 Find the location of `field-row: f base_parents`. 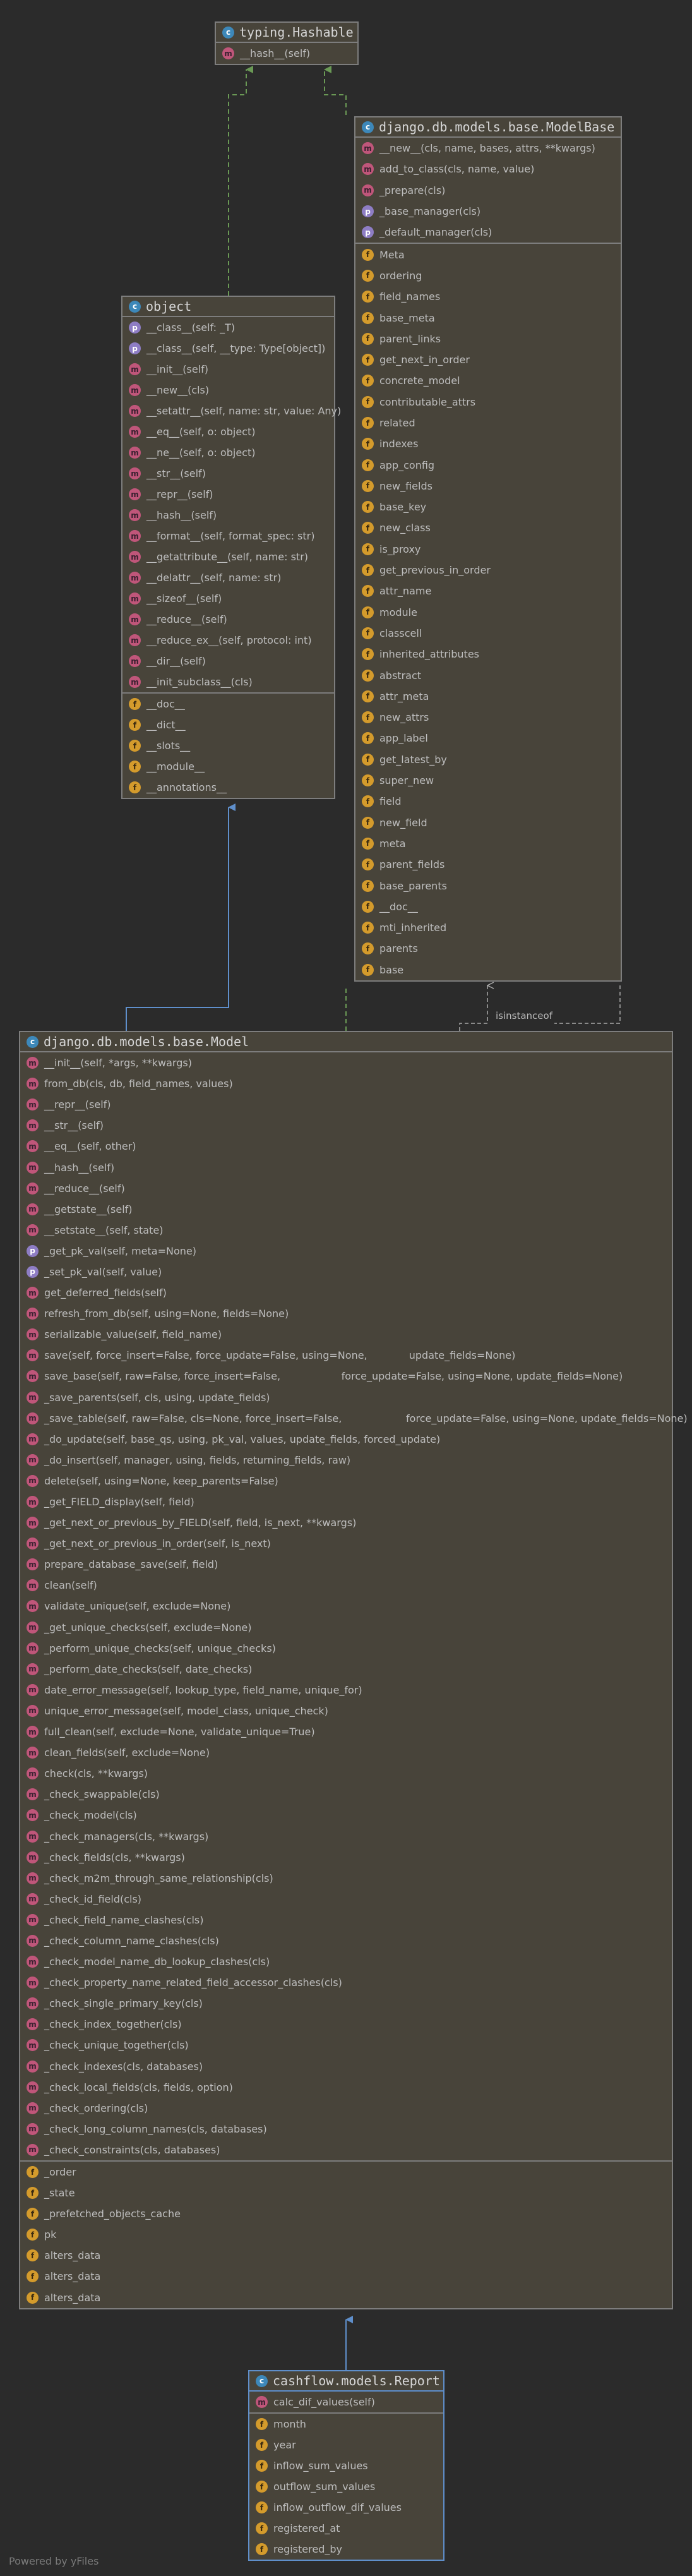

field-row: f base_parents is located at coordinates (488, 885).